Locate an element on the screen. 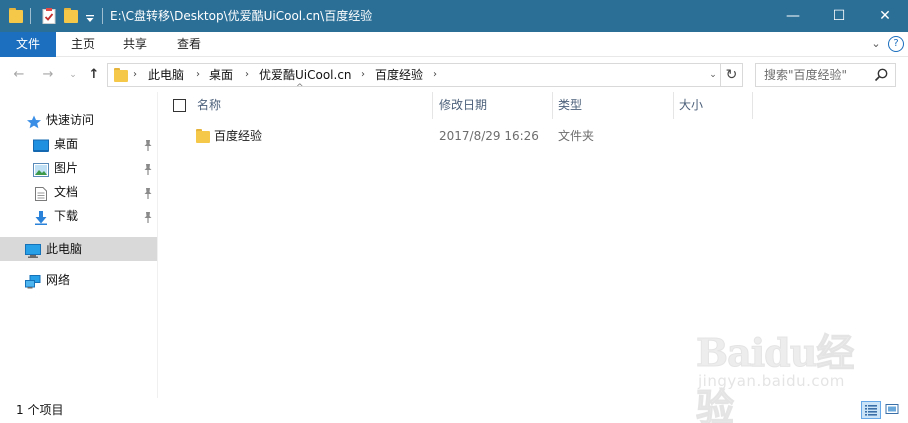  maximize-button: ☐ is located at coordinates (839, 16).